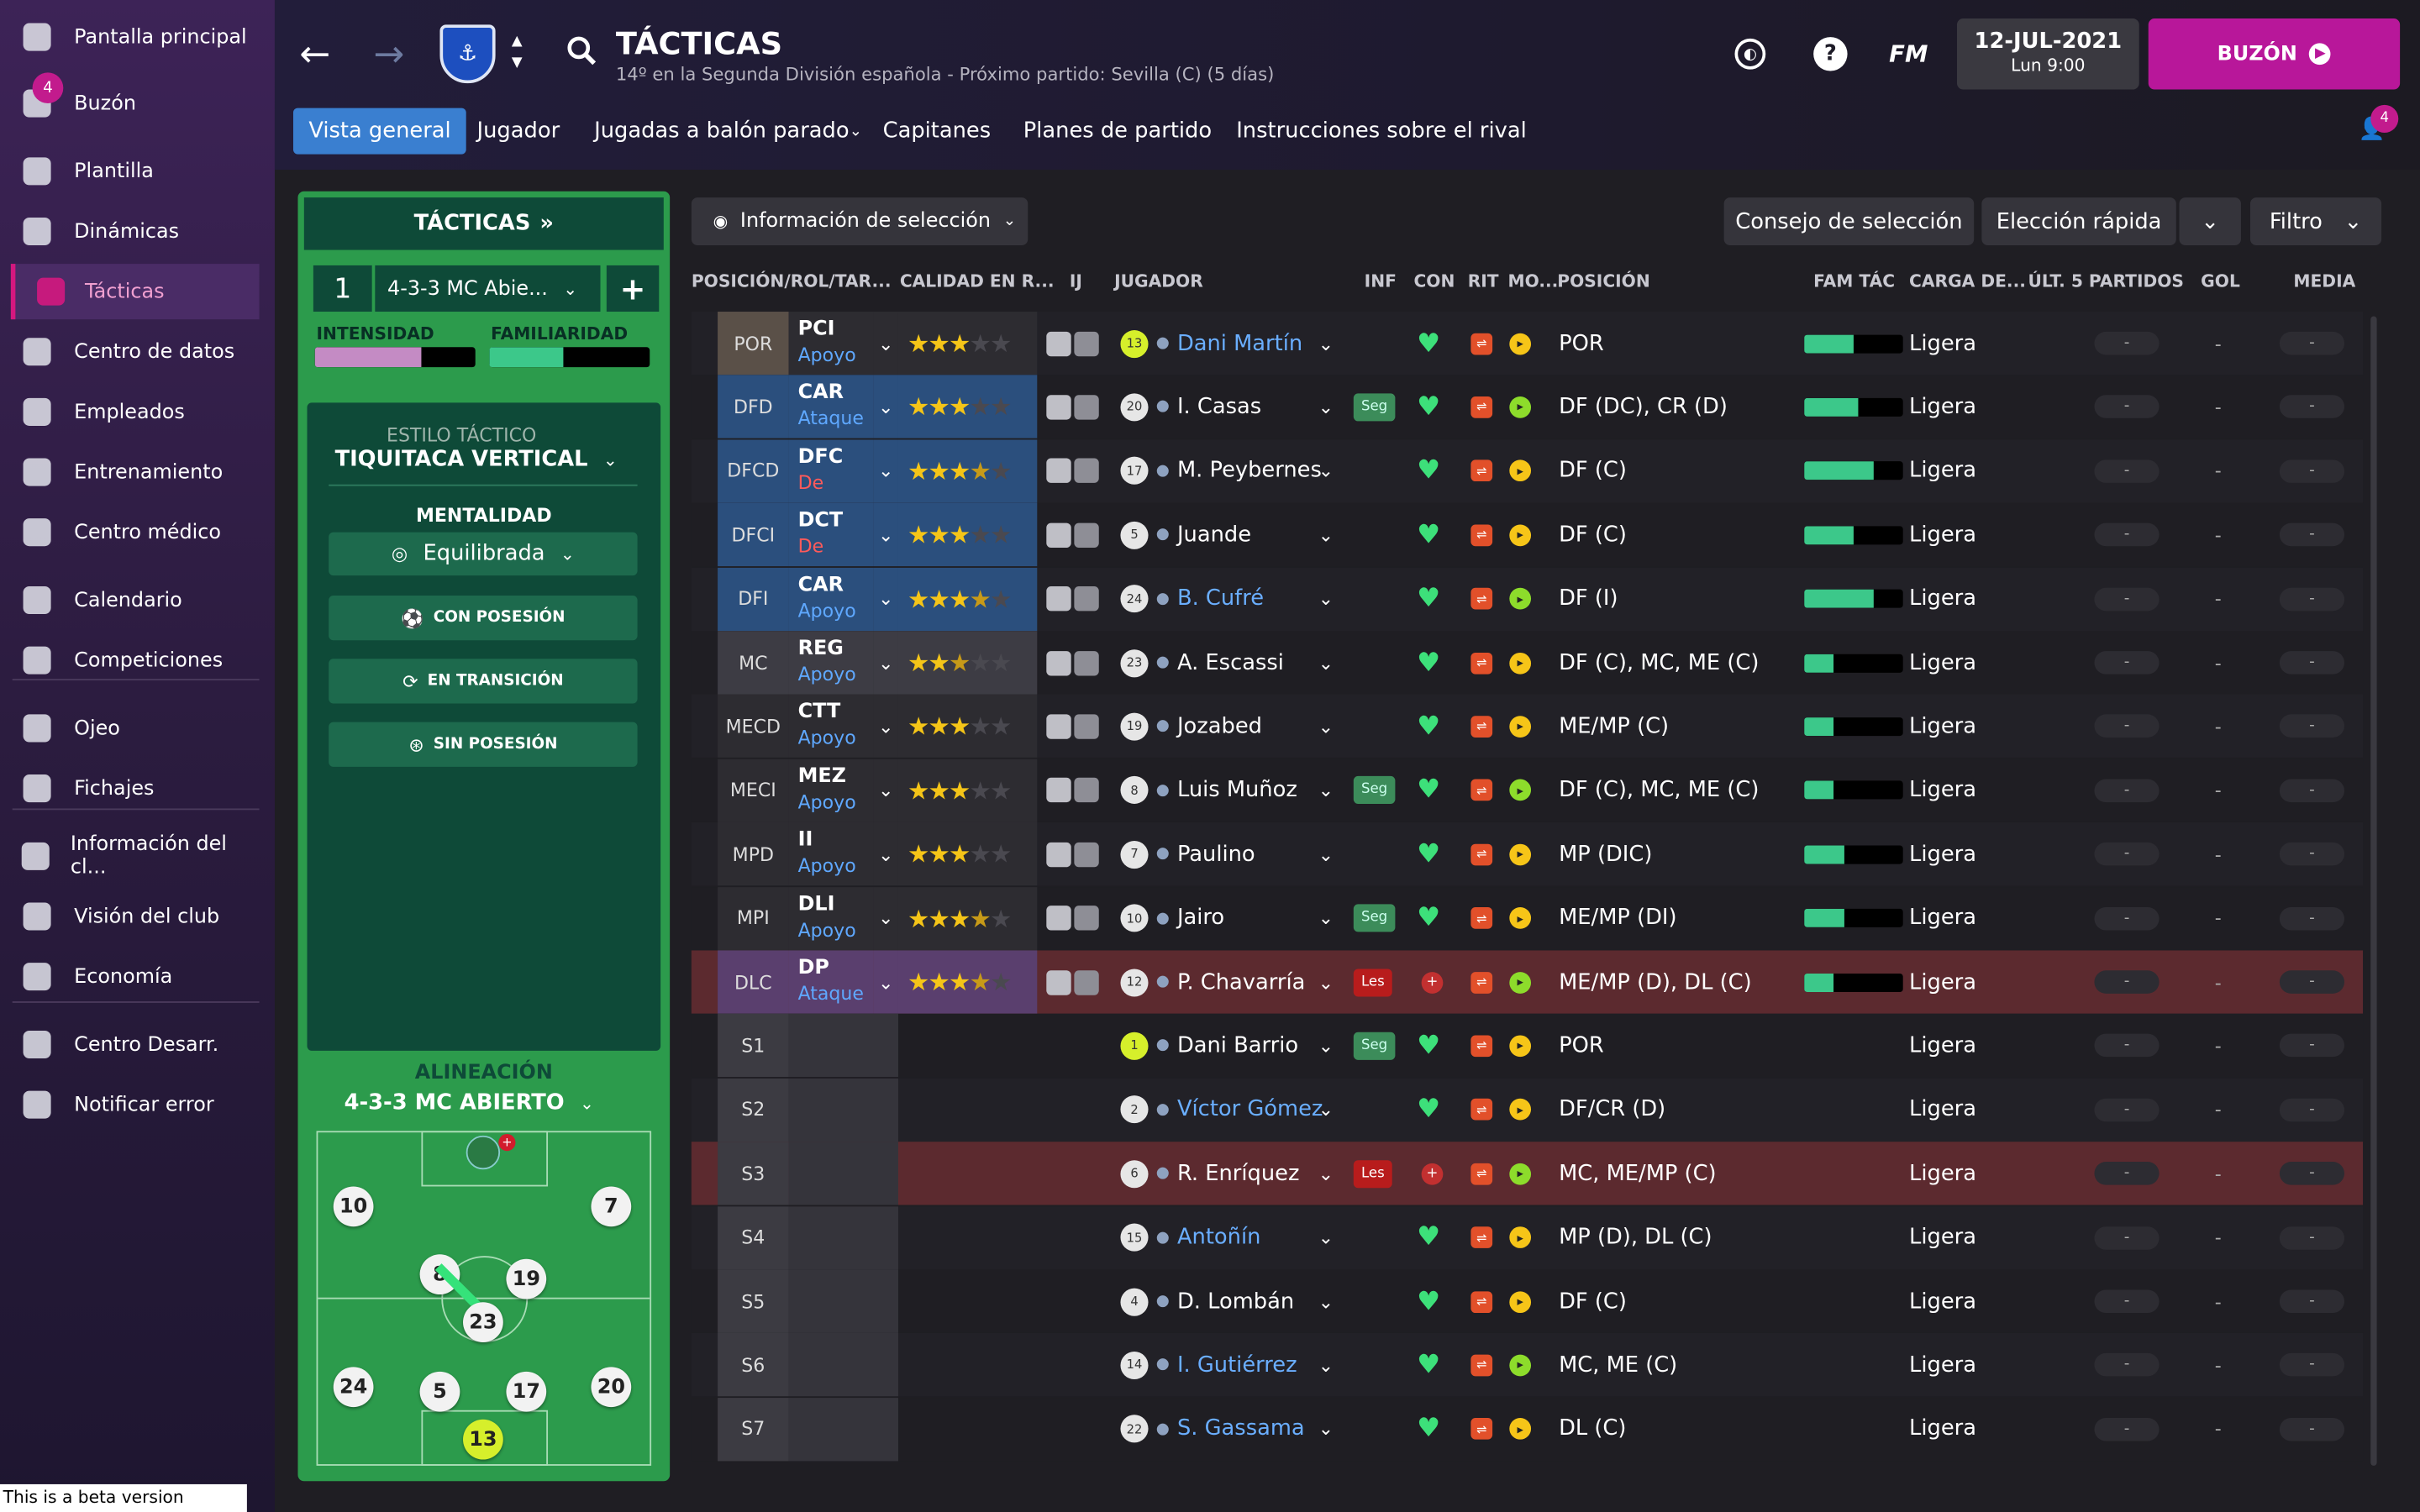 This screenshot has width=2420, height=1512. What do you see at coordinates (1212, 981) in the screenshot?
I see `player-cell: 12 ● P. Chavarría` at bounding box center [1212, 981].